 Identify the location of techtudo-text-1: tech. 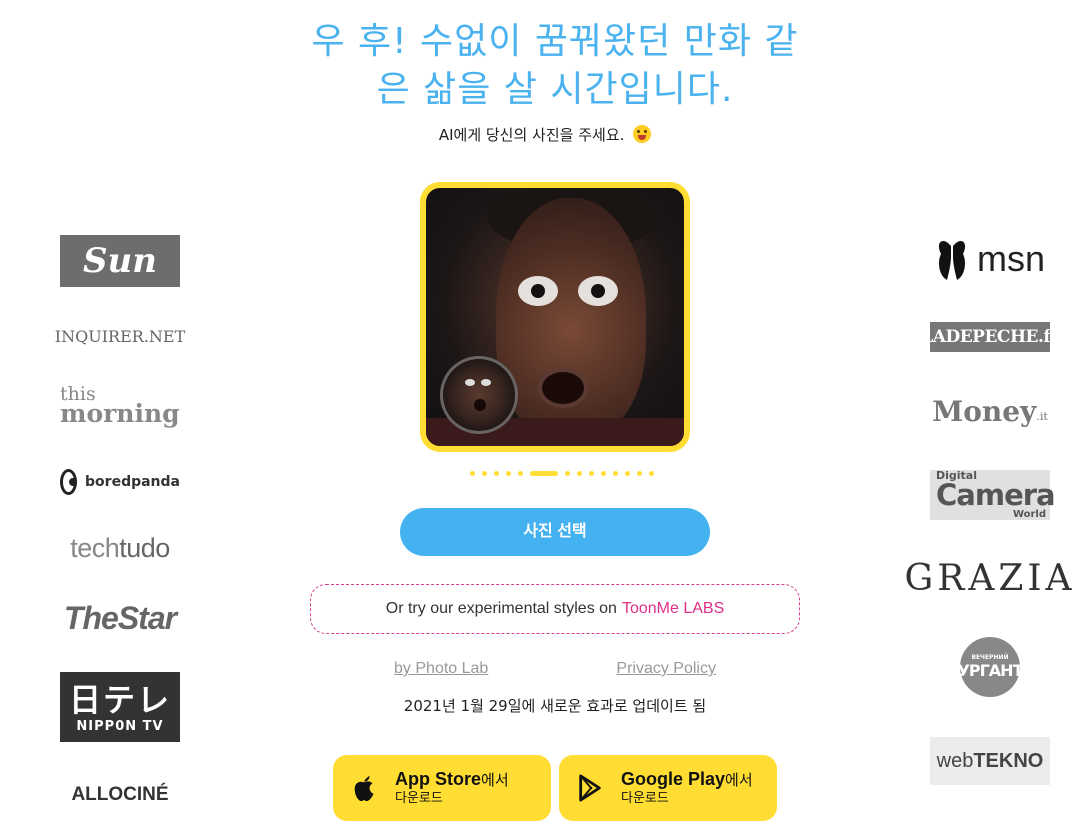
(95, 547).